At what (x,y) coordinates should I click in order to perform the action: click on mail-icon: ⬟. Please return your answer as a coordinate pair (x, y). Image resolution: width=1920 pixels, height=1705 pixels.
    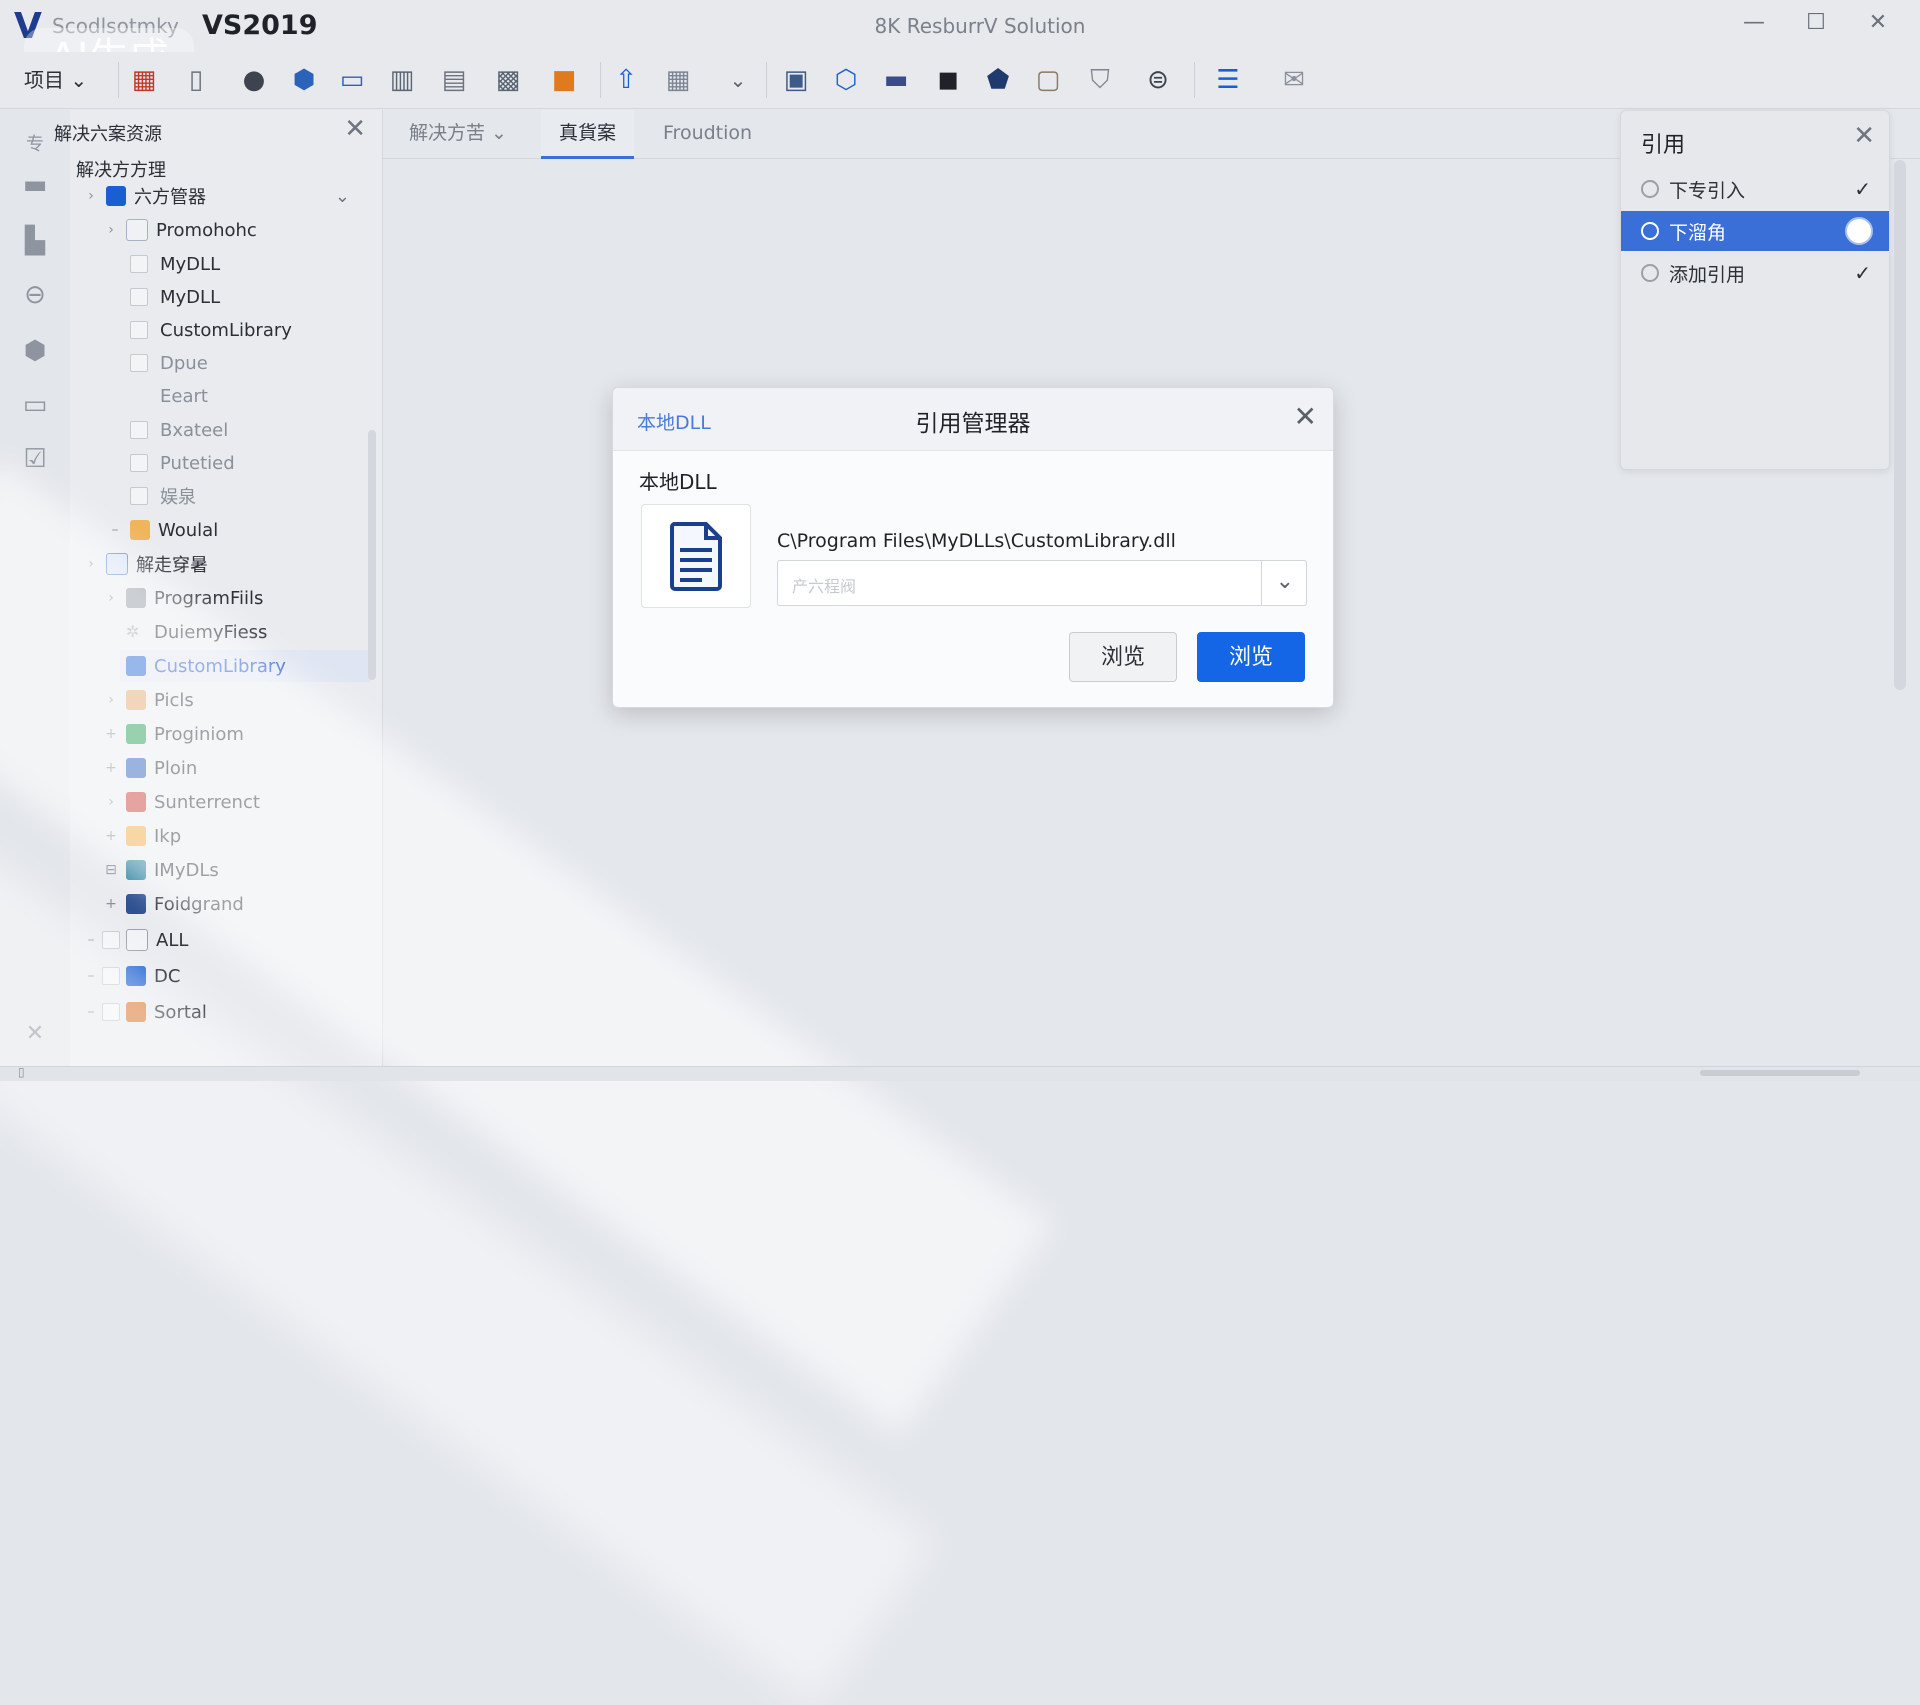
    Looking at the image, I should click on (998, 80).